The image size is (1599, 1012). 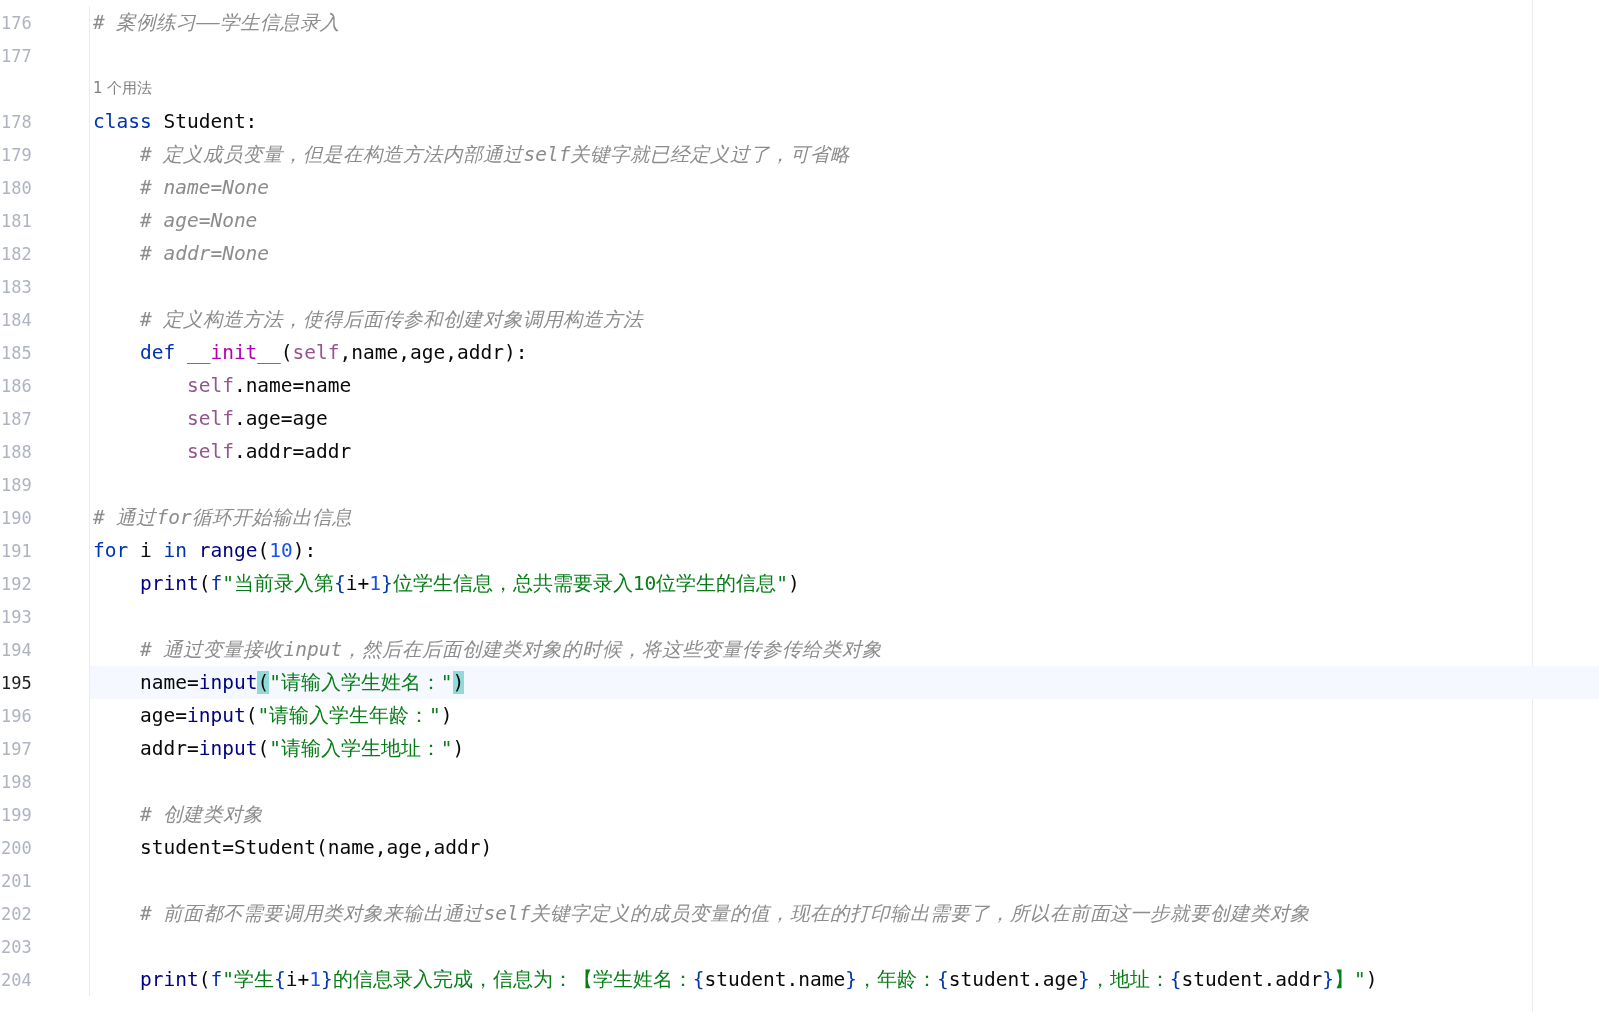 What do you see at coordinates (295, 716) in the screenshot?
I see `code-line: age=input("请输入学生年龄：")` at bounding box center [295, 716].